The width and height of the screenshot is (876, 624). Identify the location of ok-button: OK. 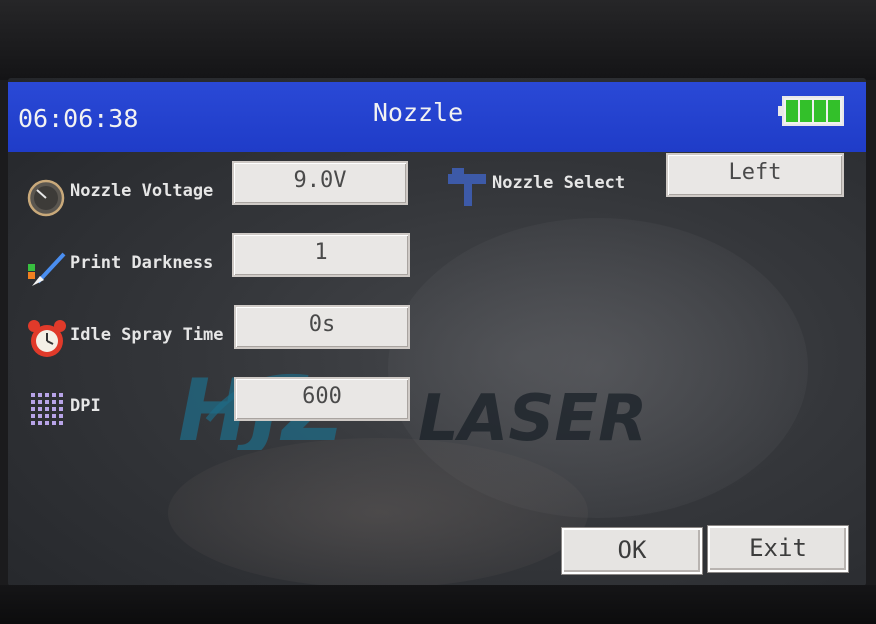
(632, 551).